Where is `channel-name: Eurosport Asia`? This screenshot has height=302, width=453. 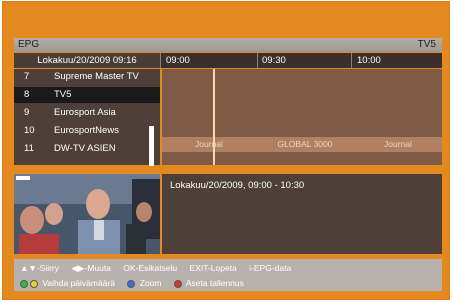
channel-name: Eurosport Asia is located at coordinates (85, 112).